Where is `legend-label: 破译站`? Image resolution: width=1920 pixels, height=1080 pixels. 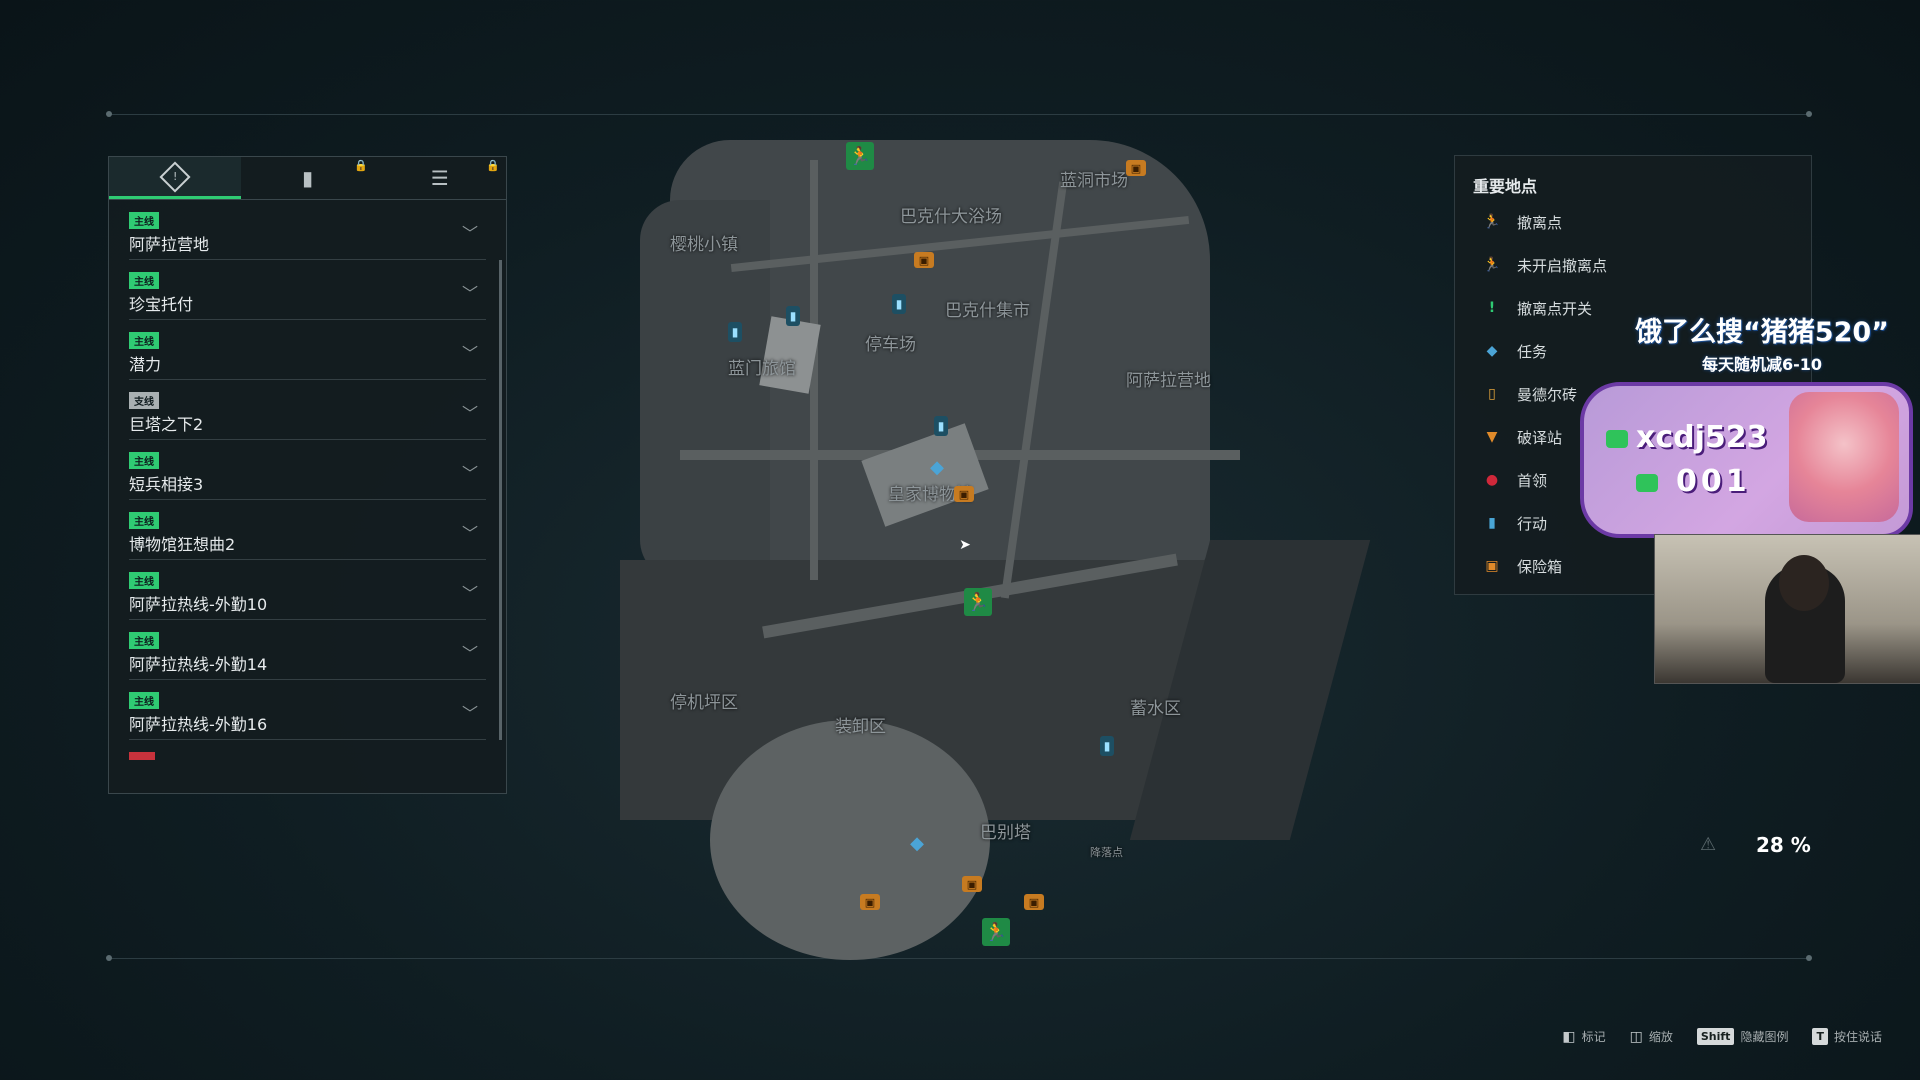
legend-label: 破译站 is located at coordinates (1540, 437).